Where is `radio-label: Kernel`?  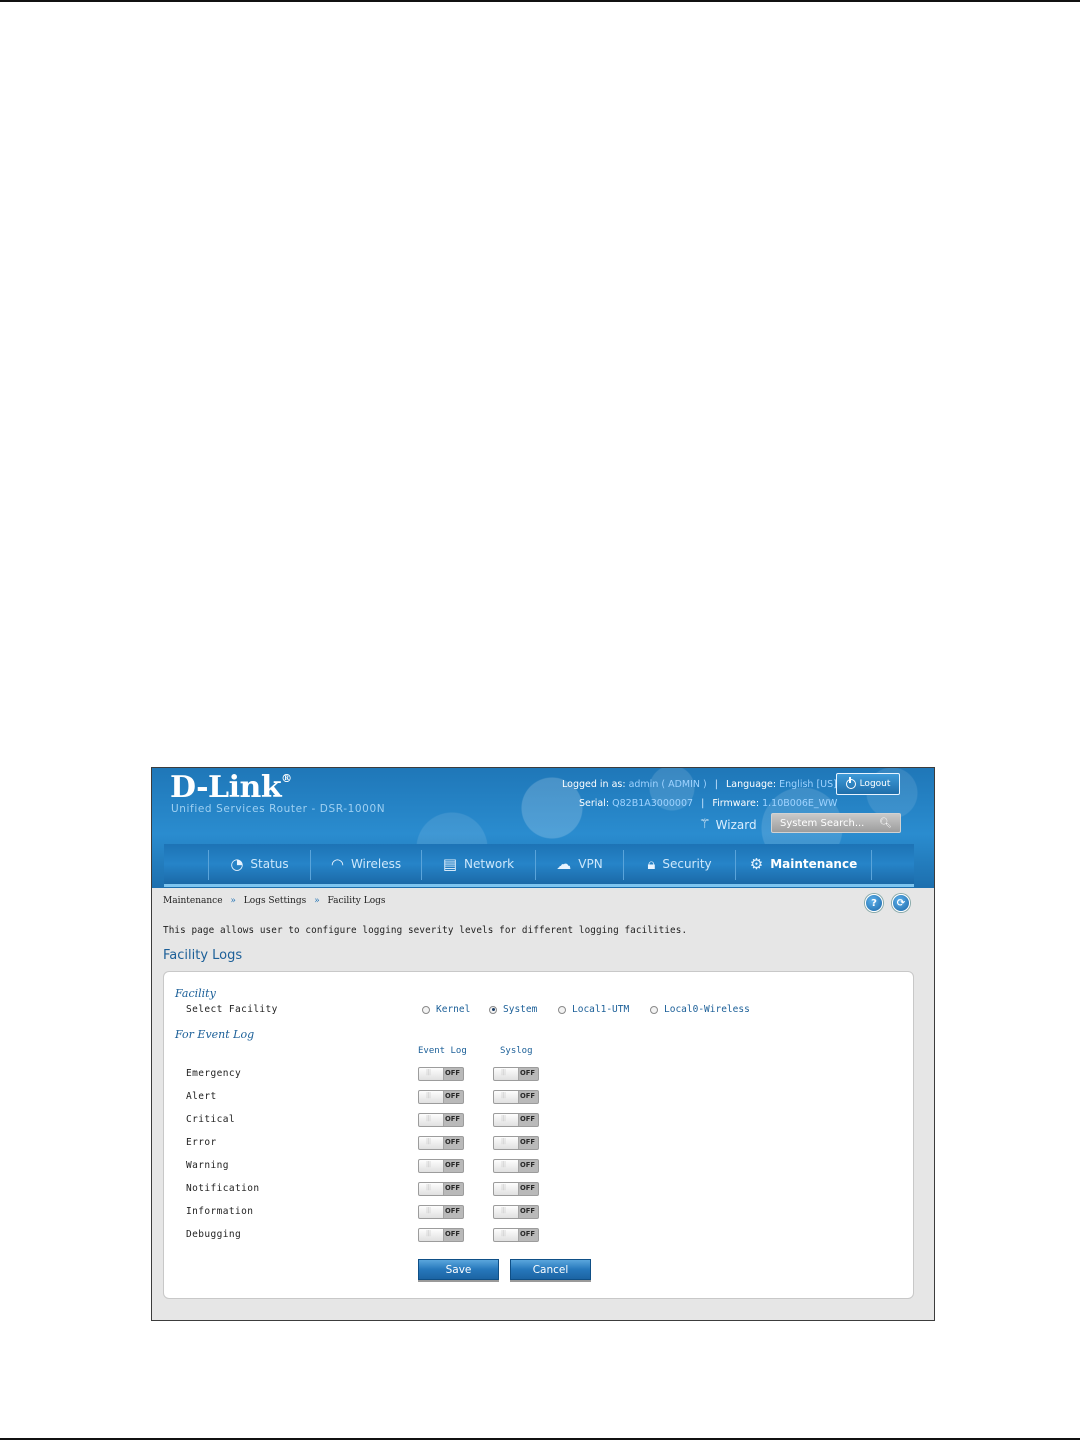
radio-label: Kernel is located at coordinates (453, 1009).